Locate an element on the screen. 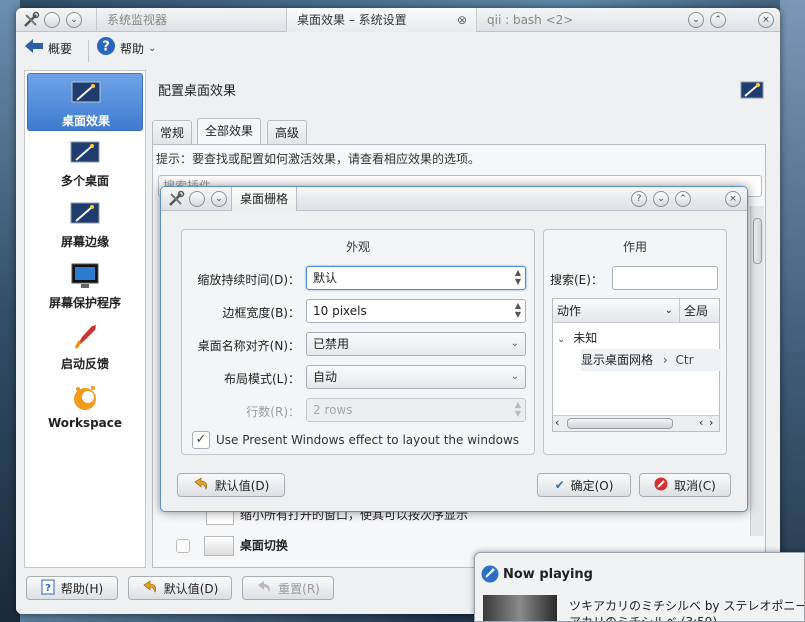  back-arrow-icon is located at coordinates (34, 49).